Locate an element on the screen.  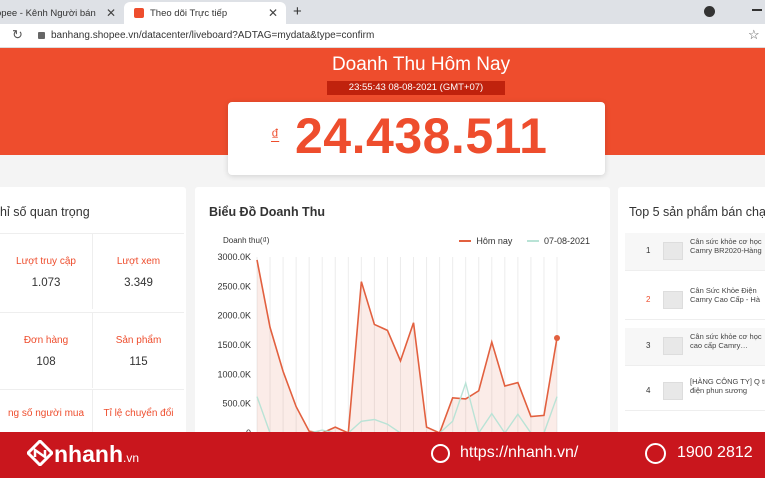
last-point-marker is located at coordinates (557, 337).